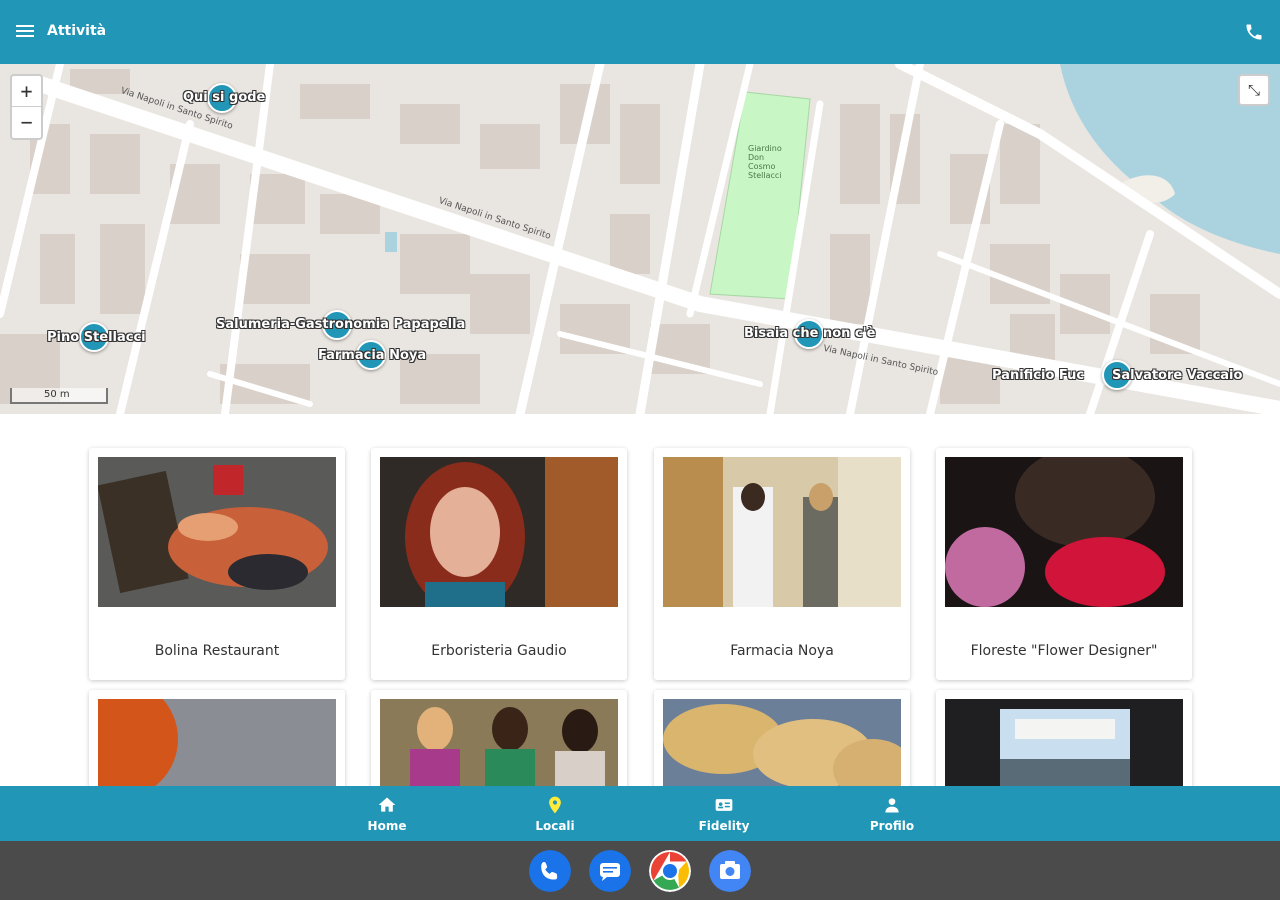 This screenshot has height=900, width=1280. What do you see at coordinates (640, 870) in the screenshot?
I see `system-dock` at bounding box center [640, 870].